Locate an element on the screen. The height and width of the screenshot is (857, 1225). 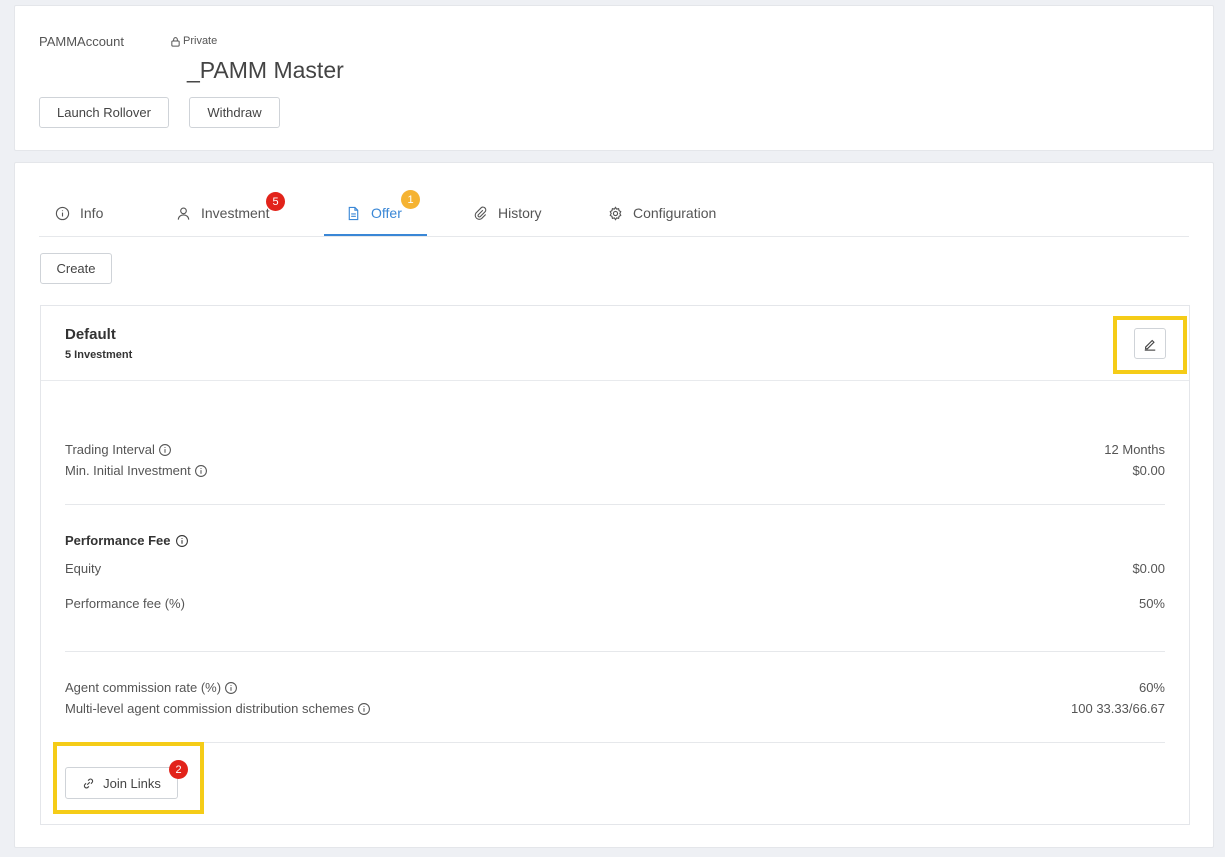
offer-card-header: Default 5 Investment is located at coordinates (615, 343).